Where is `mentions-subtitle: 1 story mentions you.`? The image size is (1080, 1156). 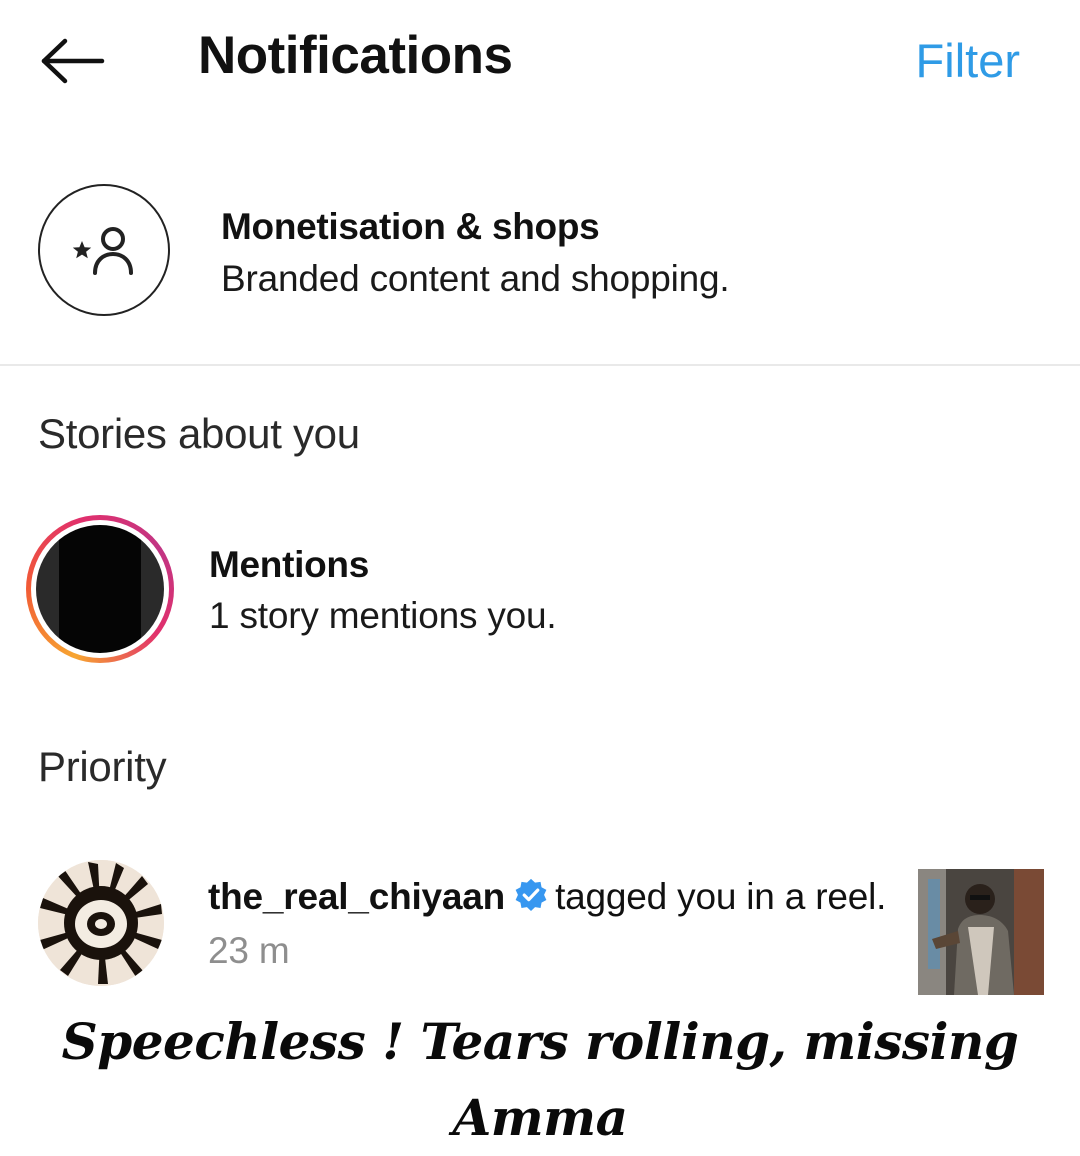 mentions-subtitle: 1 story mentions you. is located at coordinates (383, 615).